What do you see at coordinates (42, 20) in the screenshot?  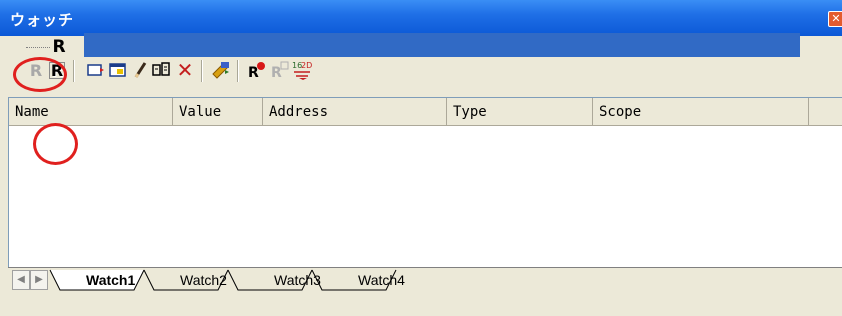 I see `window-title: ウォッチ` at bounding box center [42, 20].